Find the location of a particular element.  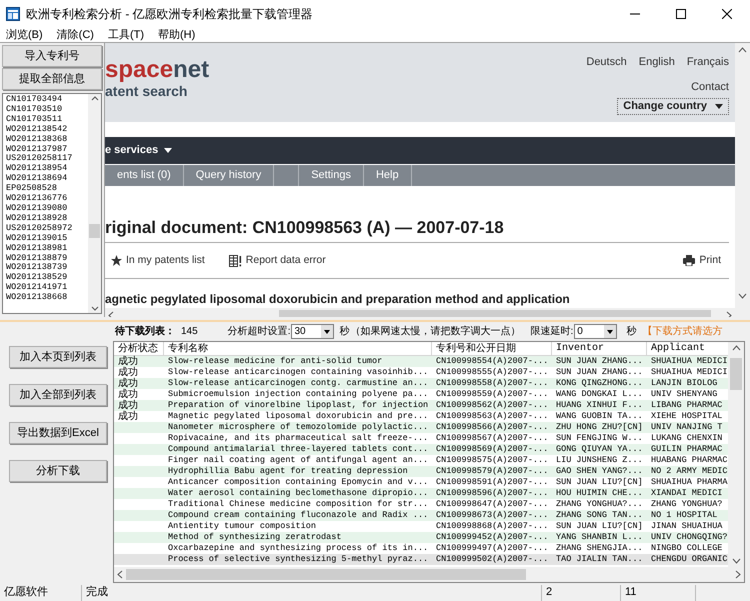

list-item: EP02508528 is located at coordinates (47, 189).